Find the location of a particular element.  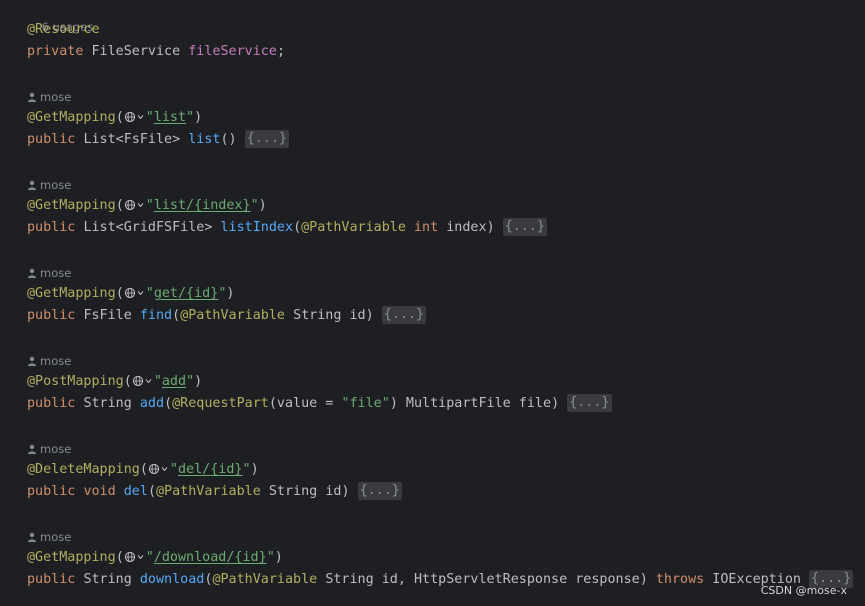

code-line: @DeleteMapping("del/{id}") is located at coordinates (143, 469).